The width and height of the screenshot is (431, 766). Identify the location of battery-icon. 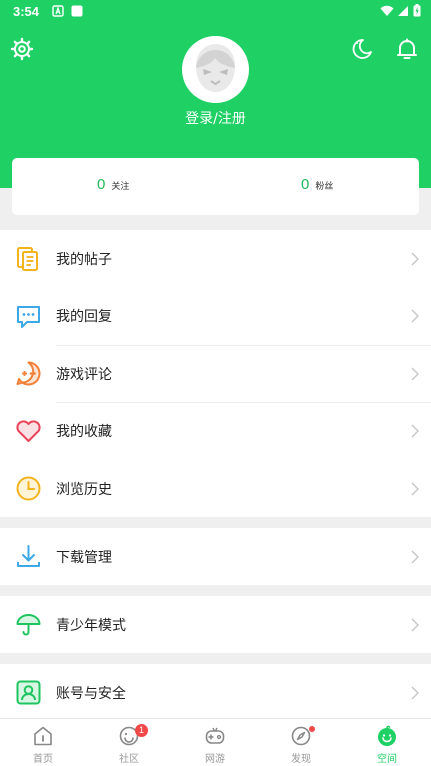
(417, 10).